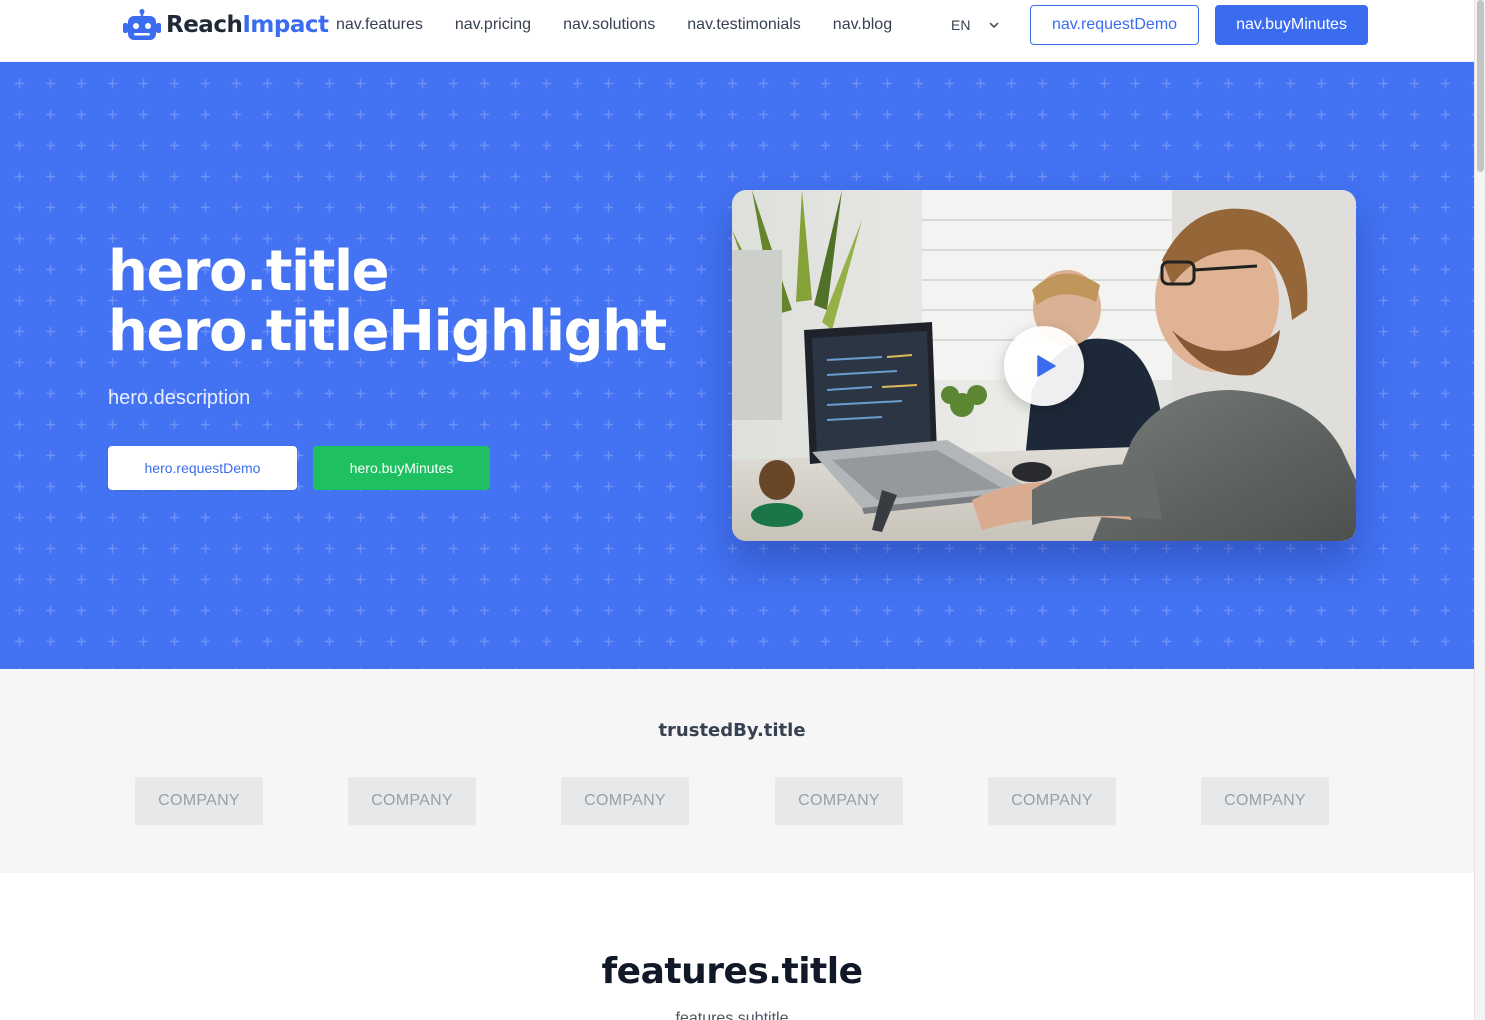 The width and height of the screenshot is (1485, 1020). I want to click on hero-title: hero.title hero.titleHighlight, so click(408, 302).